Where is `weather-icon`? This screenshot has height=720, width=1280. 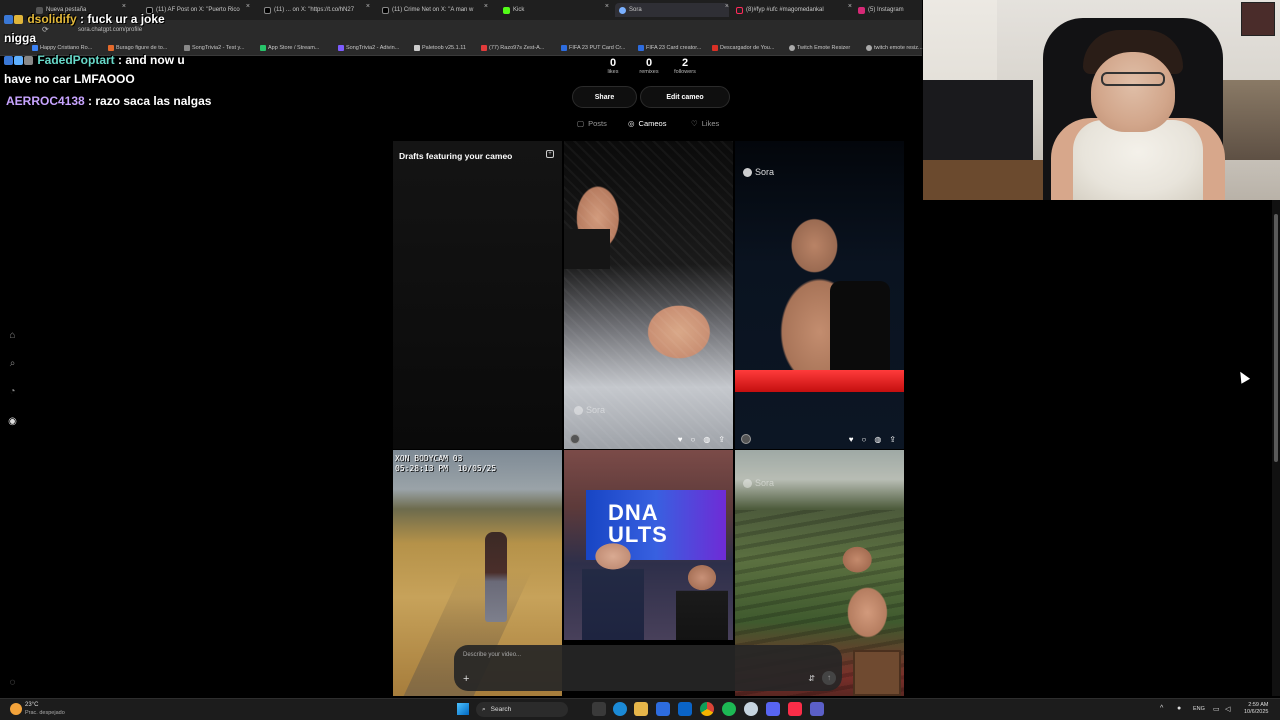
weather-icon is located at coordinates (16, 709).